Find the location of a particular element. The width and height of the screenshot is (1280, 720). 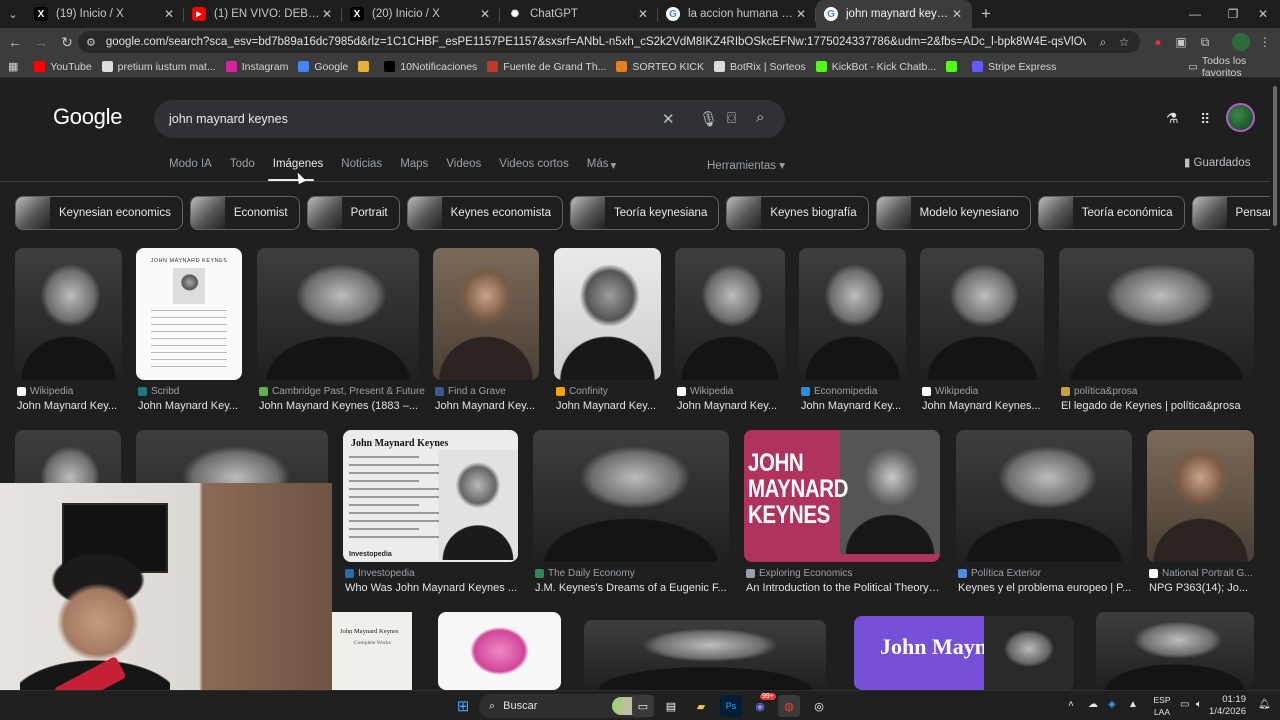

lens-icon: ⌼ is located at coordinates (731, 118).